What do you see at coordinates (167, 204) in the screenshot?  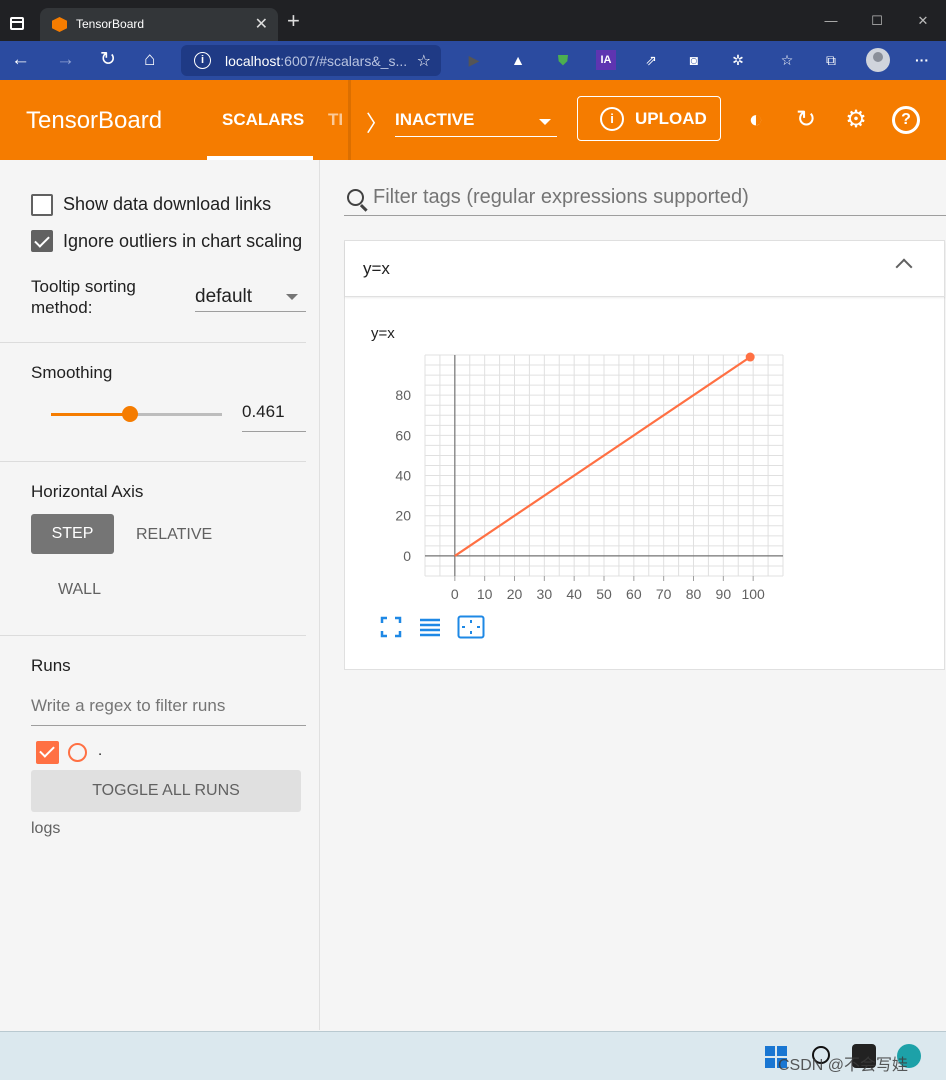 I see `show-download-links-label: Show data download links` at bounding box center [167, 204].